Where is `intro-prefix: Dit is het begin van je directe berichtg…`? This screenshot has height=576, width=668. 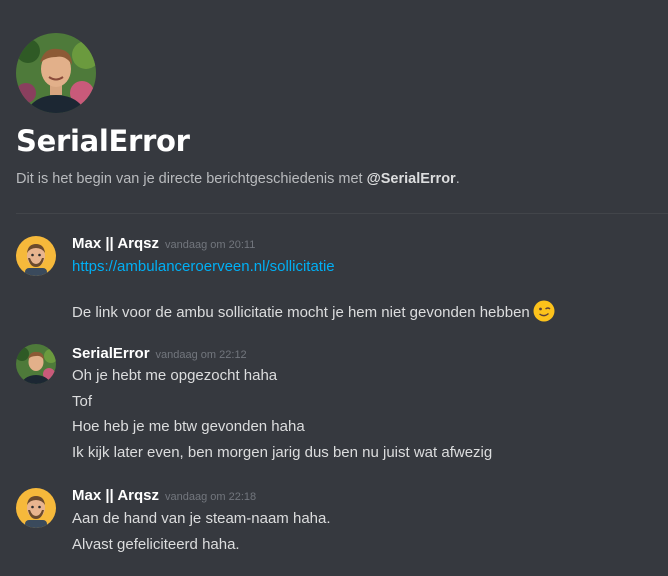
intro-prefix: Dit is het begin van je directe berichtg… is located at coordinates (191, 179).